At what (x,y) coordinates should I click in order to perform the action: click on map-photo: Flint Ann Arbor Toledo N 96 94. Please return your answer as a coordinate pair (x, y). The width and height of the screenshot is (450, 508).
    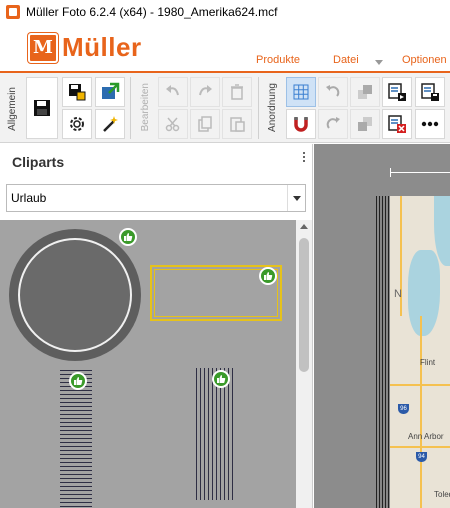
    Looking at the image, I should click on (420, 352).